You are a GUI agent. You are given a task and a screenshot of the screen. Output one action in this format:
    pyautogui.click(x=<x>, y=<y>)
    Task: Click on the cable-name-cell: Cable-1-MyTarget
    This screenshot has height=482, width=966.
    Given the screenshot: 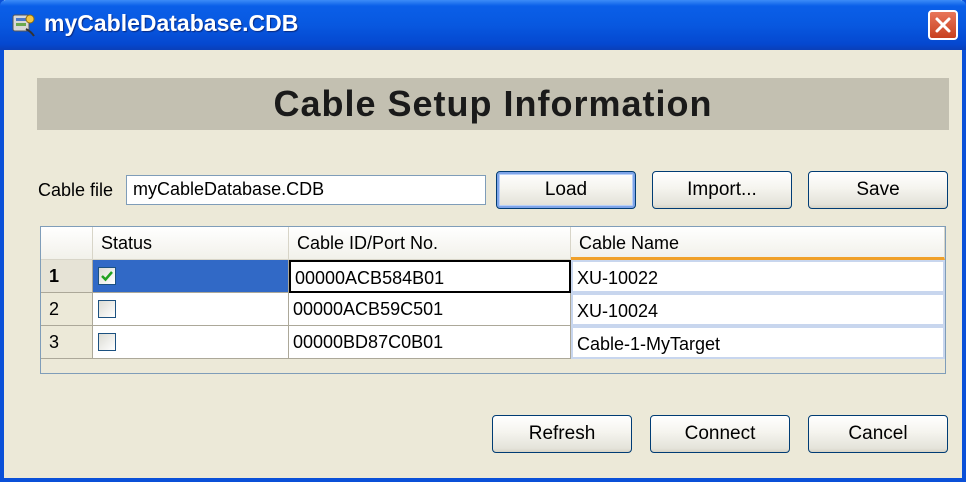 What is the action you would take?
    pyautogui.click(x=758, y=342)
    